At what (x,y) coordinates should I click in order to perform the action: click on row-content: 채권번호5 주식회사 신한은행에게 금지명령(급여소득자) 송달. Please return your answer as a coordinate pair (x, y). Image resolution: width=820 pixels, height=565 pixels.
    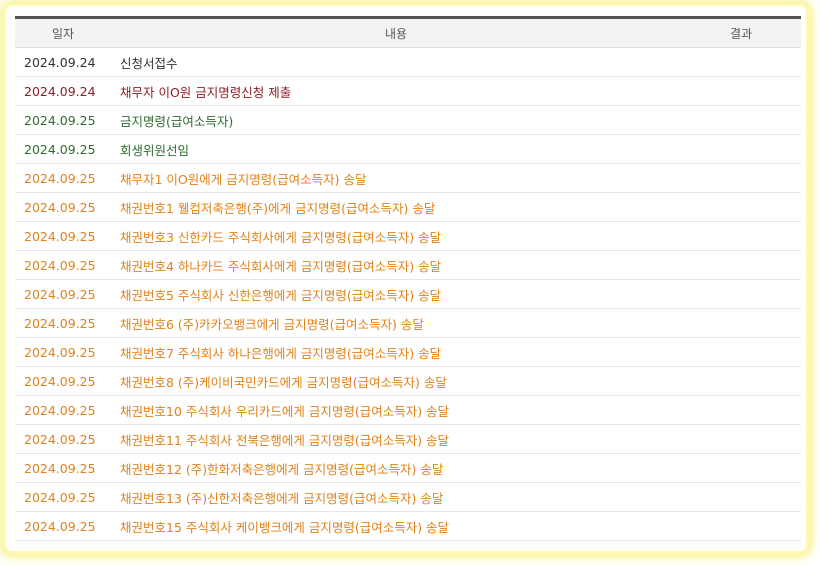
    Looking at the image, I should click on (396, 294).